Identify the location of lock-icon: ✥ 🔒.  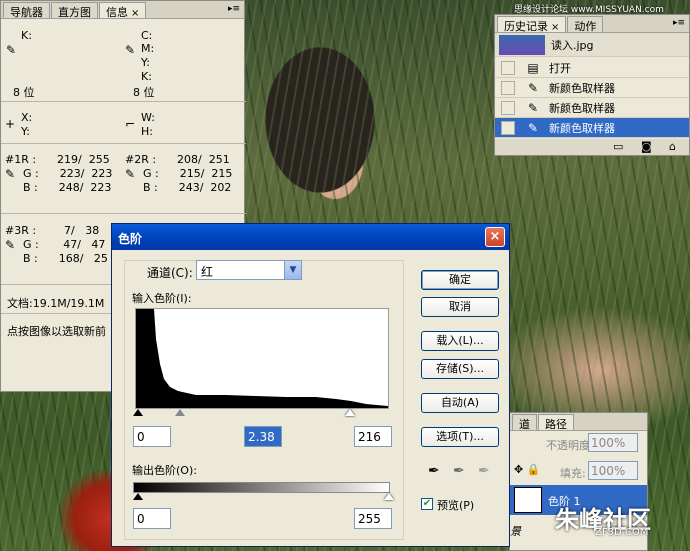
(527, 469).